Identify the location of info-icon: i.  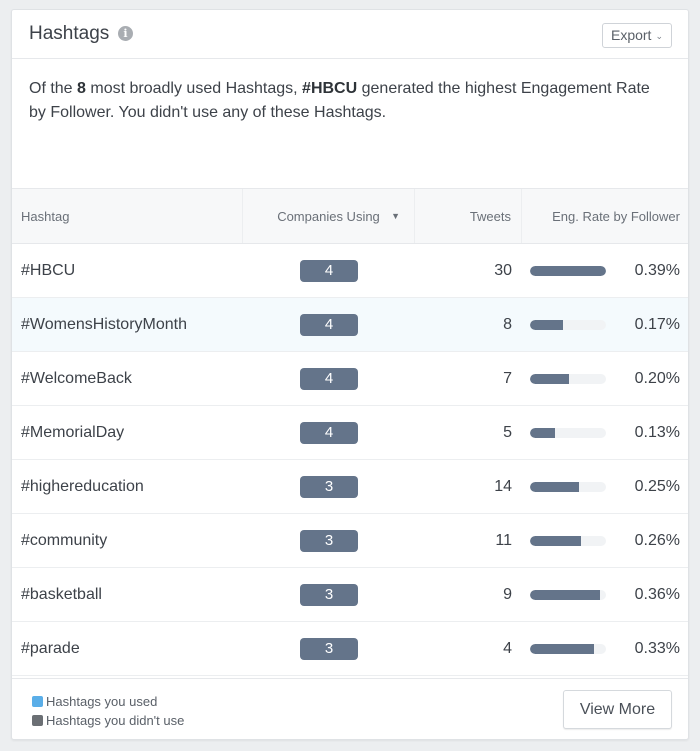
(125, 33).